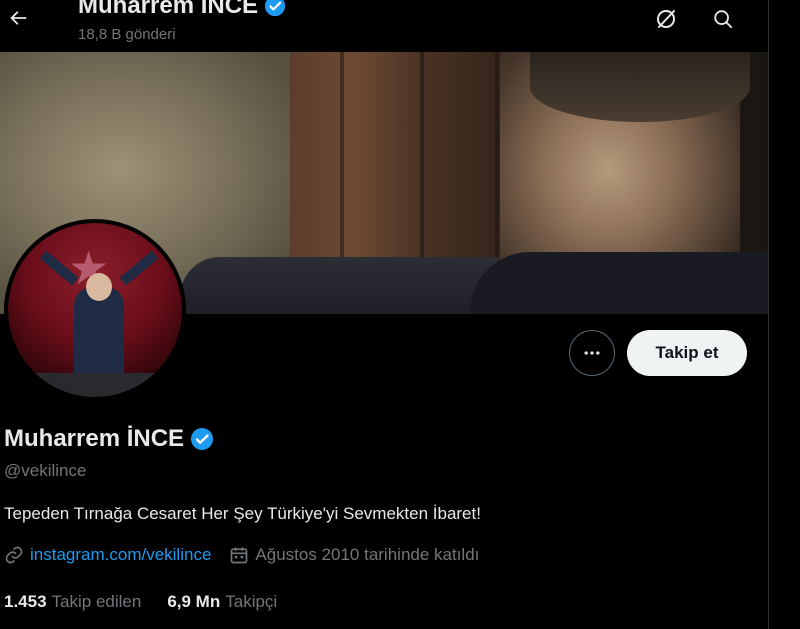 This screenshot has width=800, height=629. I want to click on profile-stats: 1.453 Takip edilen 6,9 Mn Takipçi, so click(140, 602).